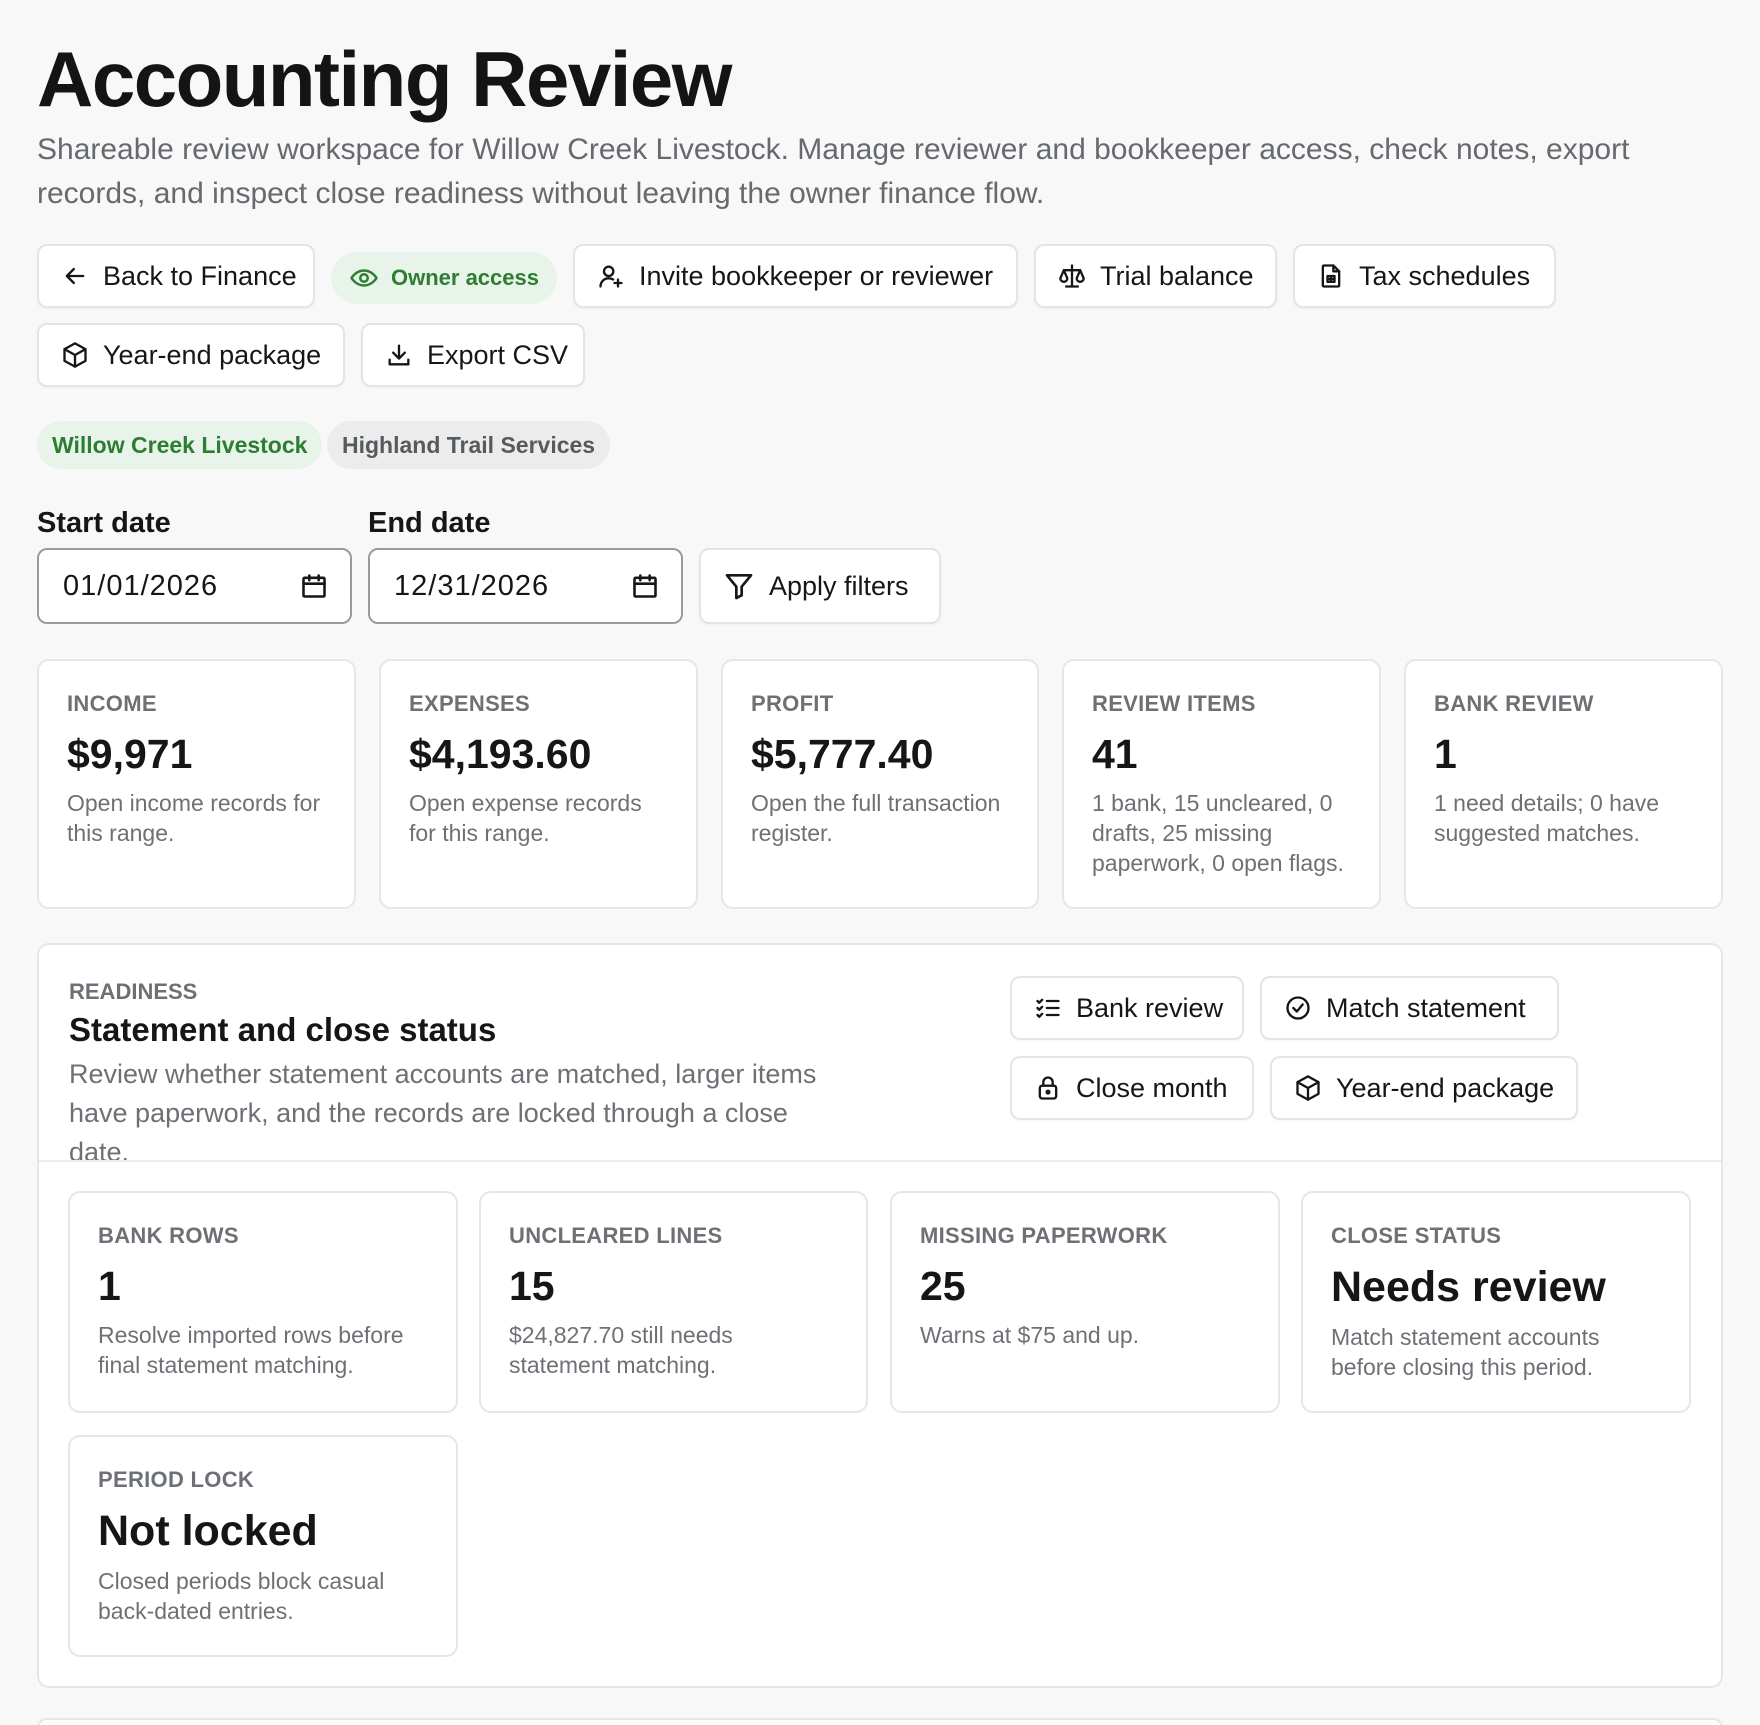 Image resolution: width=1760 pixels, height=1725 pixels. What do you see at coordinates (364, 278) in the screenshot?
I see `eye-icon` at bounding box center [364, 278].